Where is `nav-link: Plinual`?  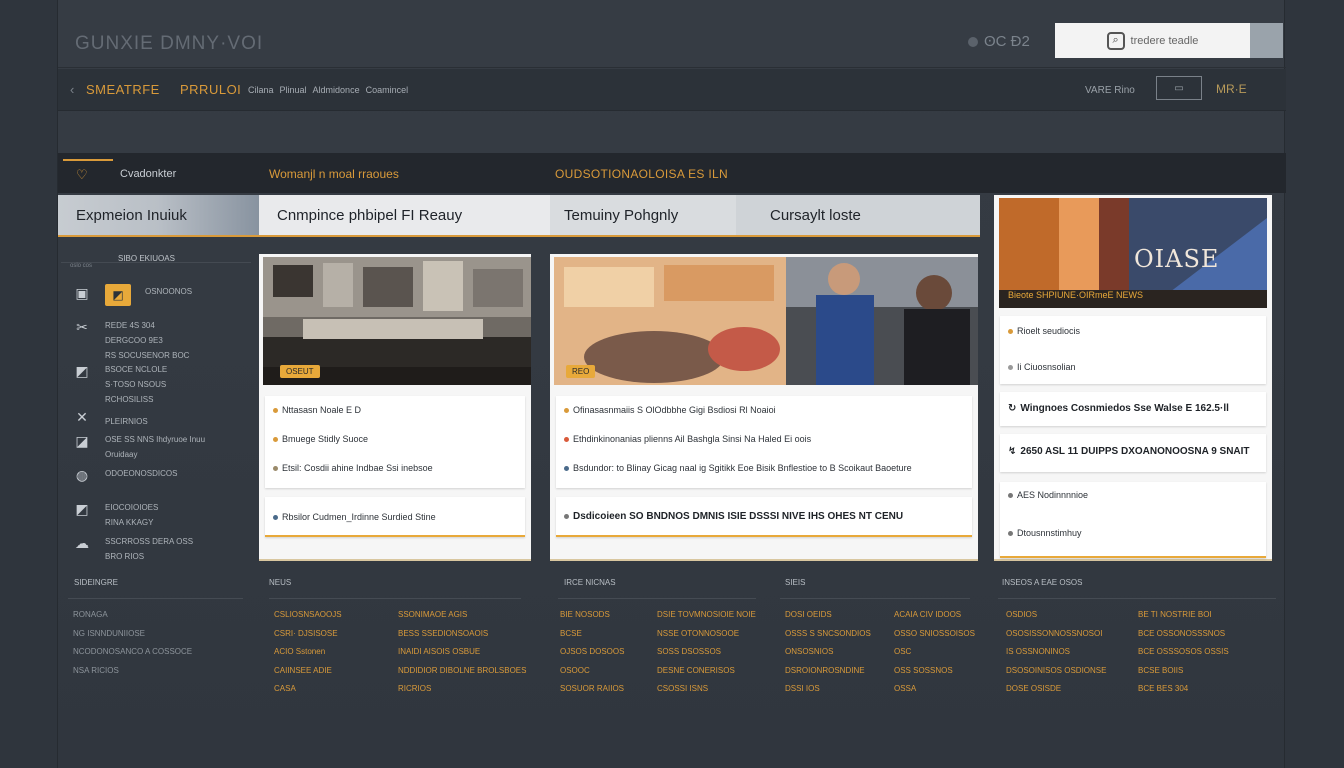 nav-link: Plinual is located at coordinates (293, 90).